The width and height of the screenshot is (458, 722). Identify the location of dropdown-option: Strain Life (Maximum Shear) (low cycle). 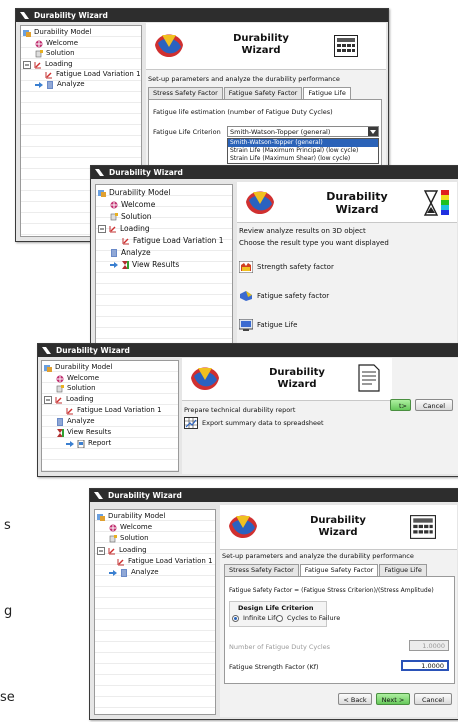
(303, 159).